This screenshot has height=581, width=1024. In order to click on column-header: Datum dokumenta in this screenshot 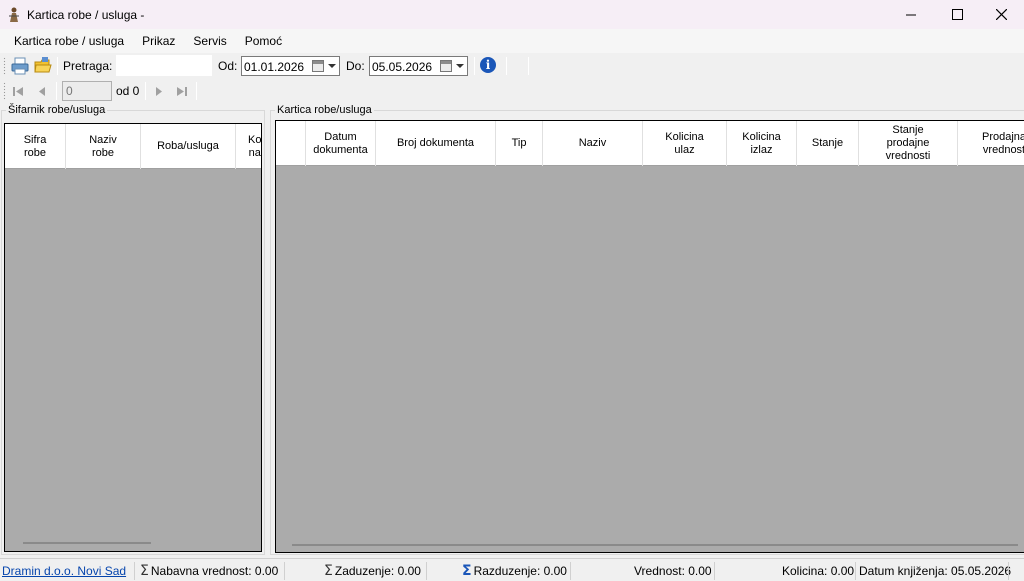, I will do `click(341, 143)`.